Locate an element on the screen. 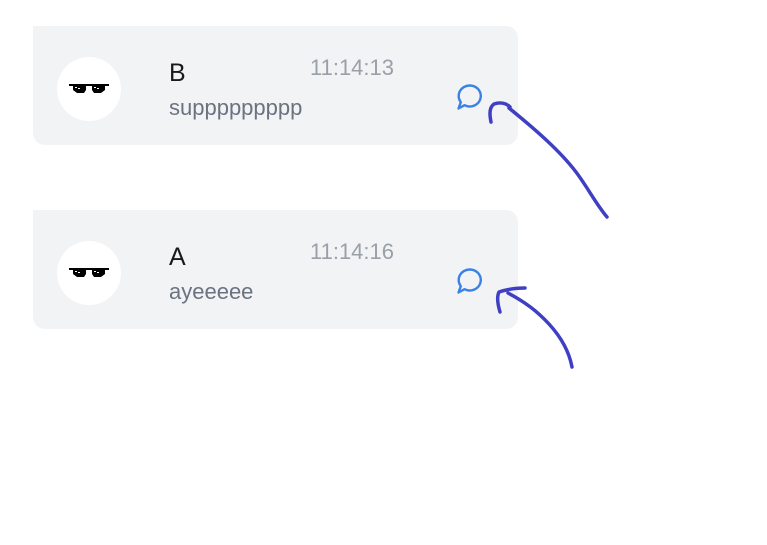 Image resolution: width=767 pixels, height=545 pixels. message-text: suppppppppp is located at coordinates (236, 107).